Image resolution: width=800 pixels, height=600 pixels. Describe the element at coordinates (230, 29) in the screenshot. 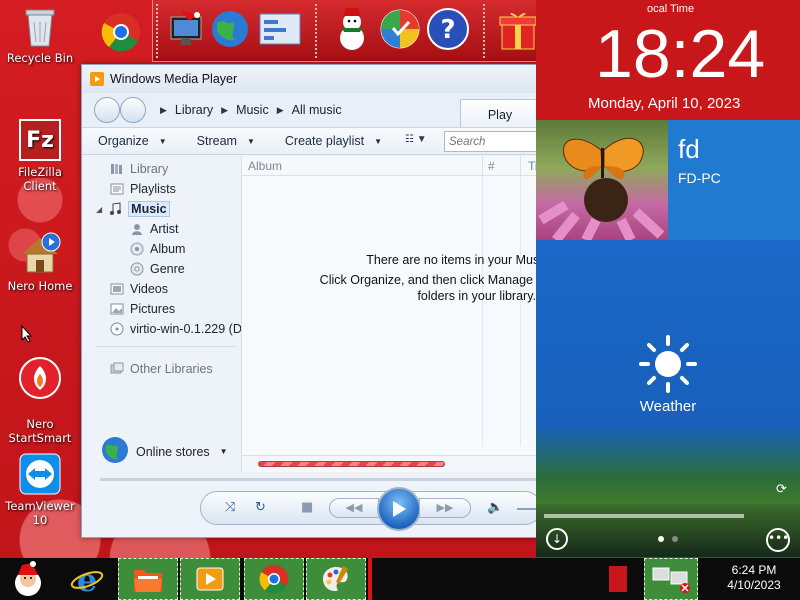

I see `globe-icon` at that location.